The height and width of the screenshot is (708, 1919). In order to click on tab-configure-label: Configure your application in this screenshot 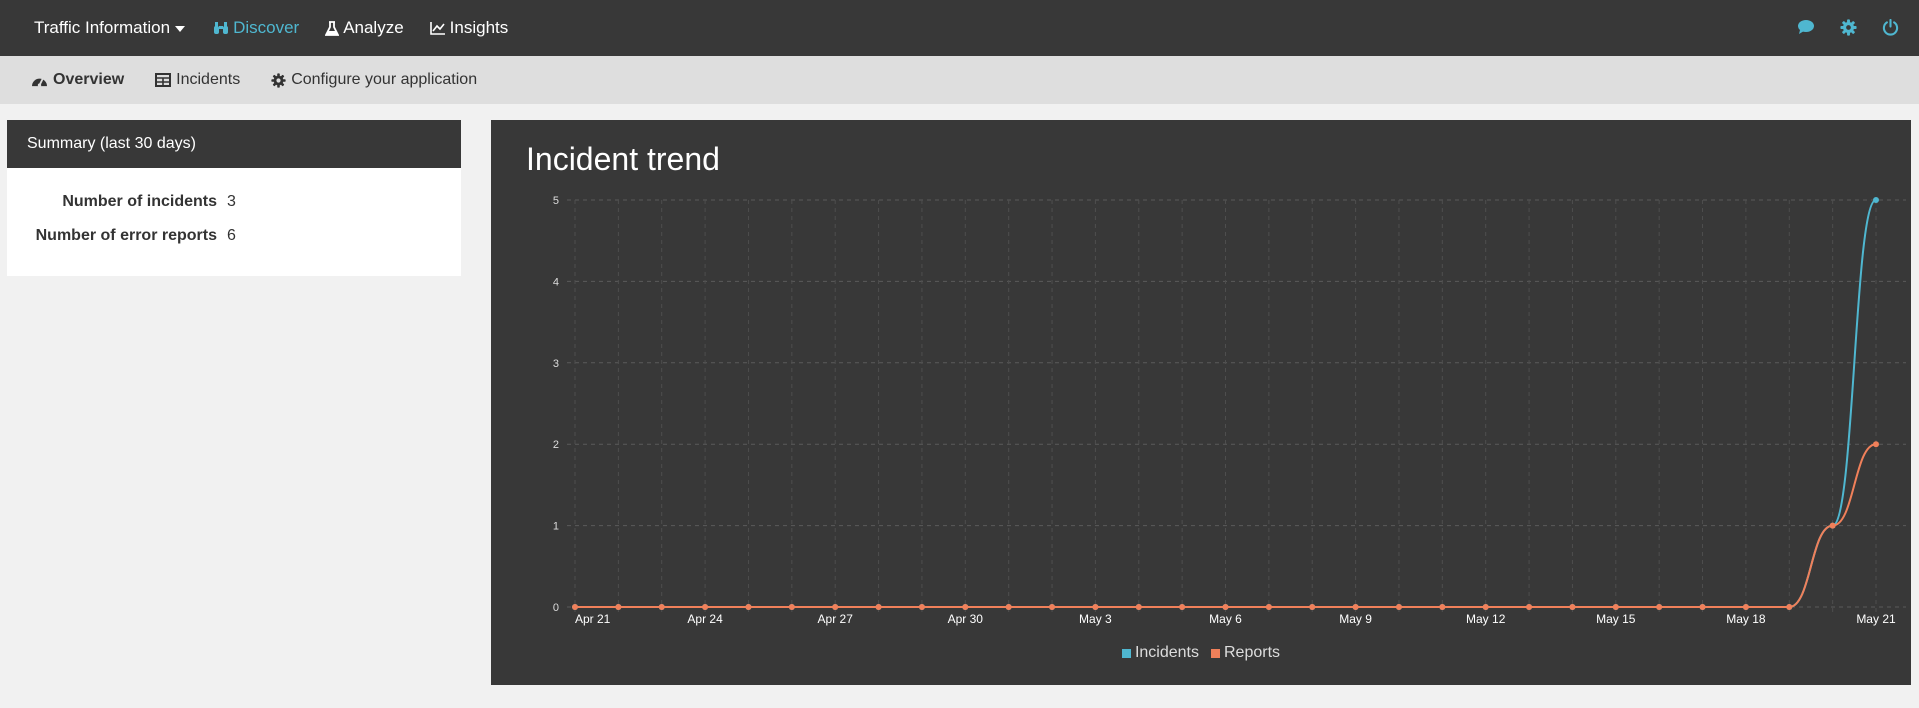, I will do `click(384, 79)`.